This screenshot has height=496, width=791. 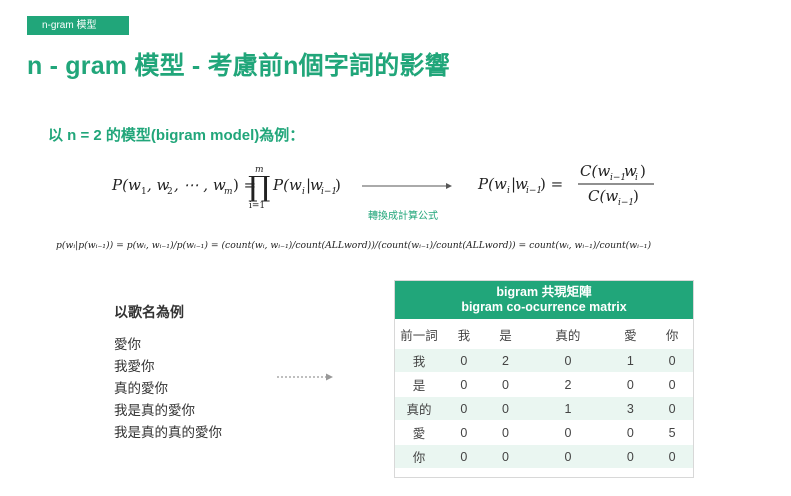 I want to click on table-cell: 3, so click(x=630, y=408).